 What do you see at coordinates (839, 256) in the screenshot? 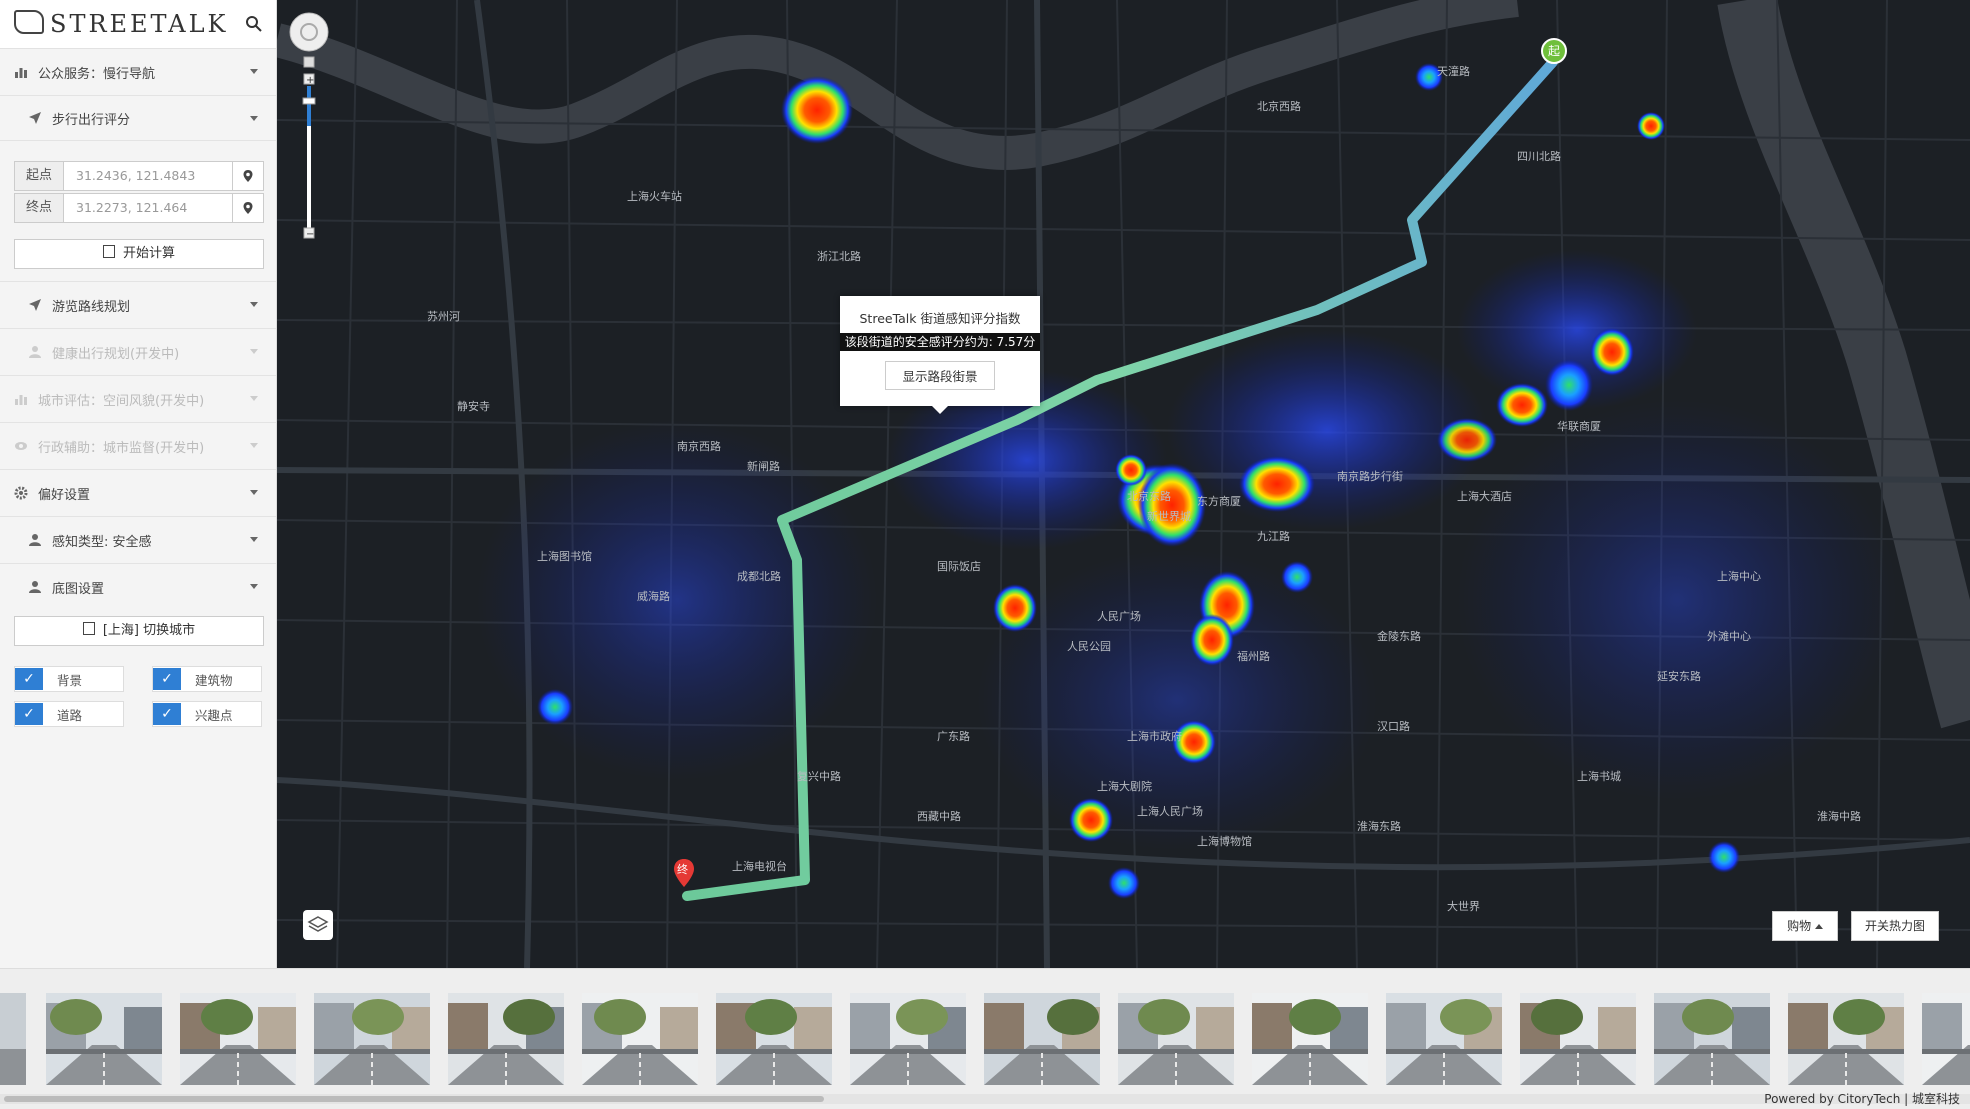
I see `map-label: 浙江北路` at bounding box center [839, 256].